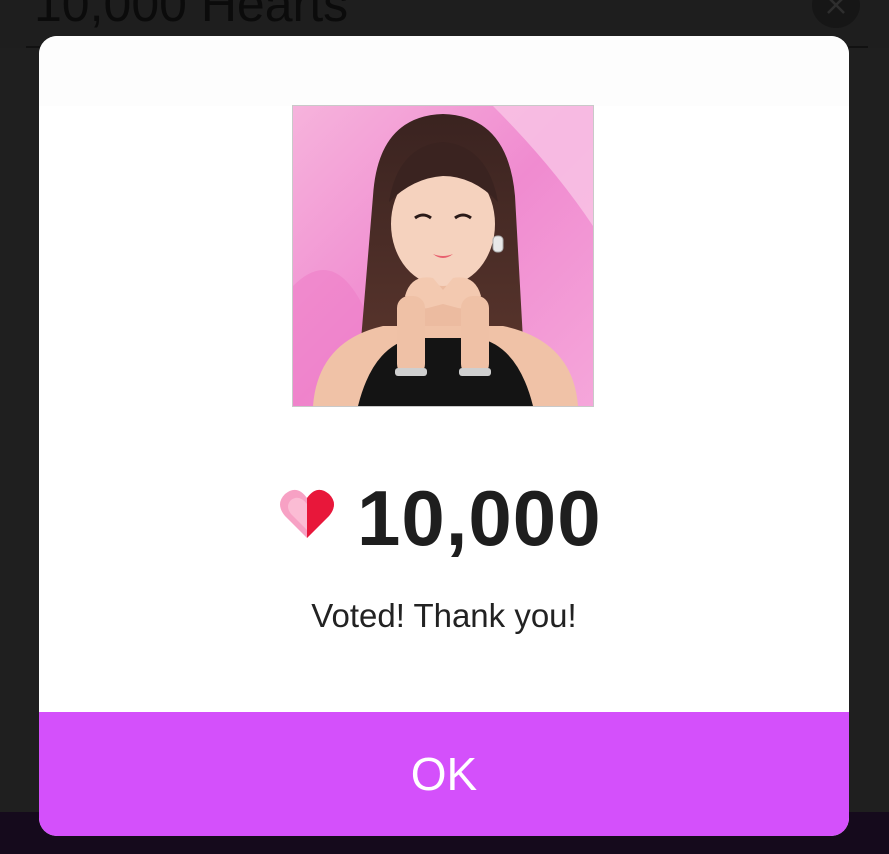  I want to click on close-icon, so click(836, 7).